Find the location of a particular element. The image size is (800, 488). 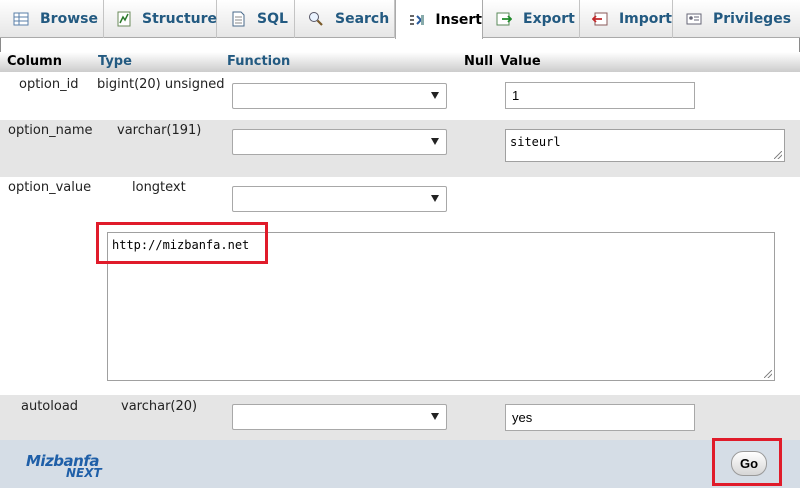

tab-browse: Browse is located at coordinates (52, 19).